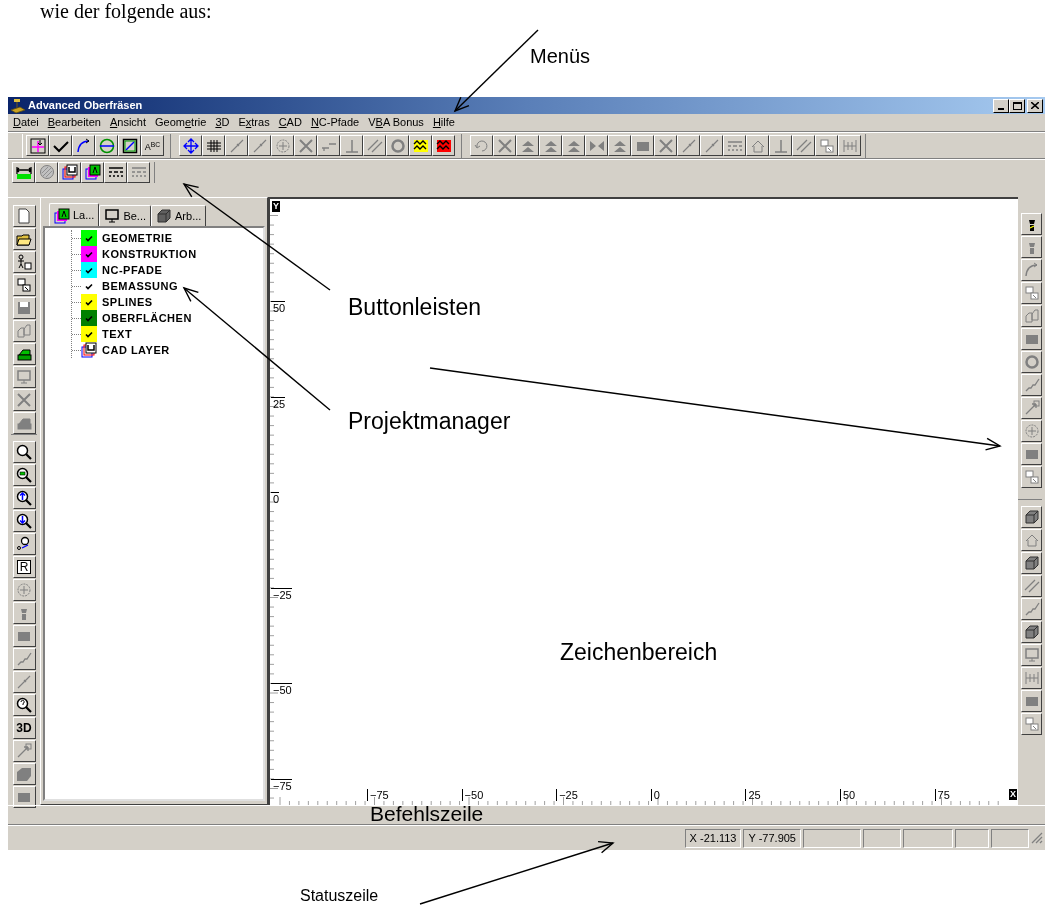 The width and height of the screenshot is (1053, 910). Describe the element at coordinates (112, 216) in the screenshot. I see `monitor-icon` at that location.